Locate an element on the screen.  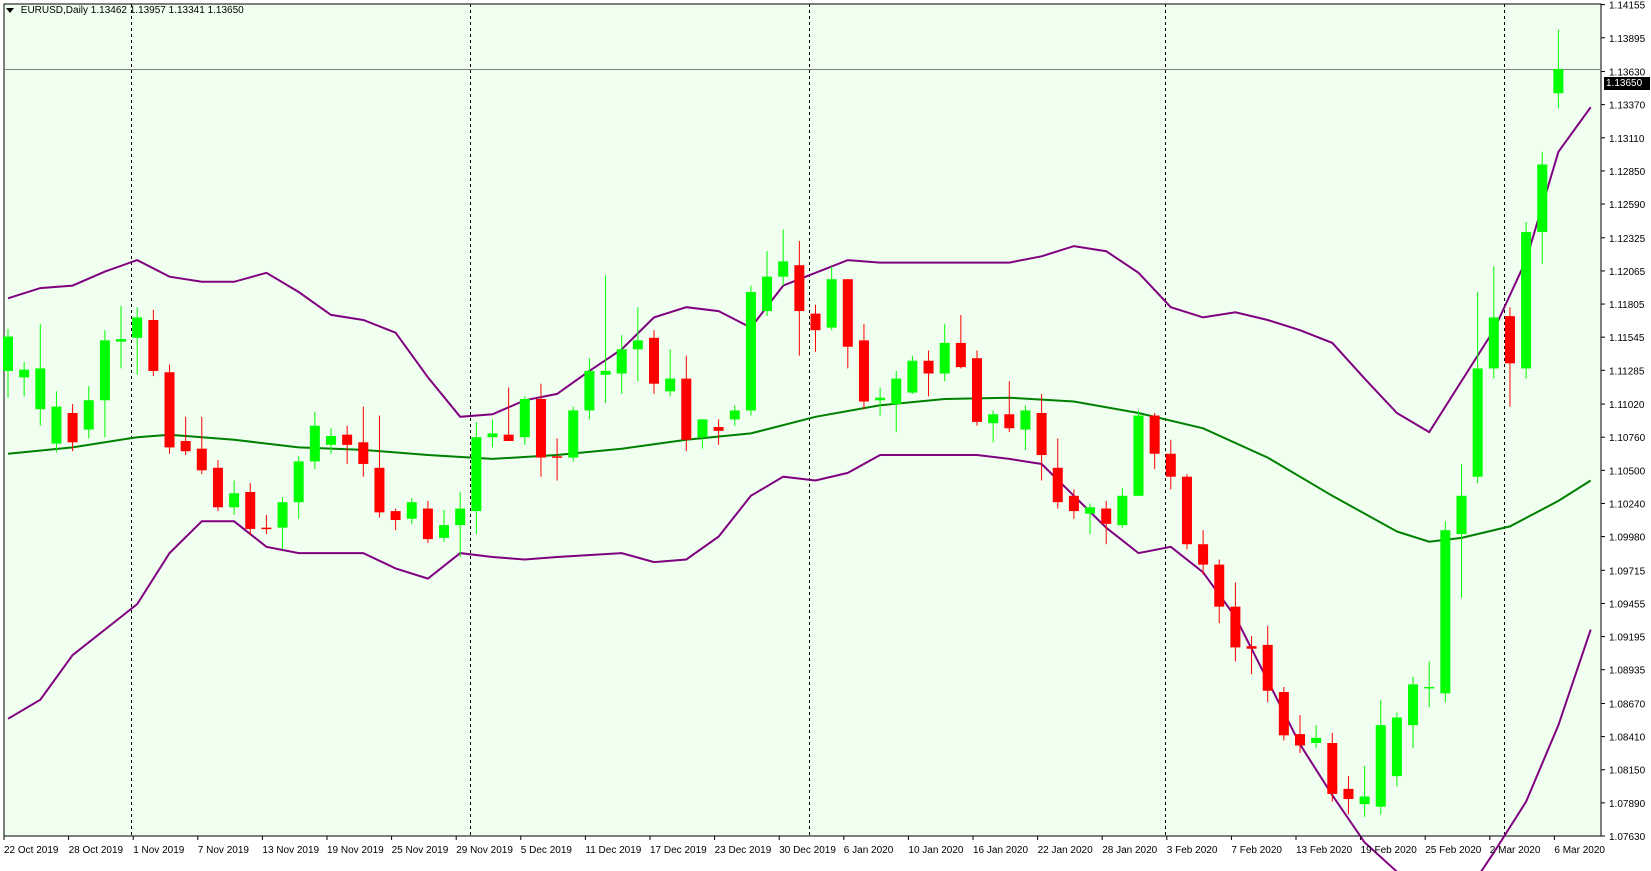
x-tick-label: 6 Jan 2020 is located at coordinates (869, 850).